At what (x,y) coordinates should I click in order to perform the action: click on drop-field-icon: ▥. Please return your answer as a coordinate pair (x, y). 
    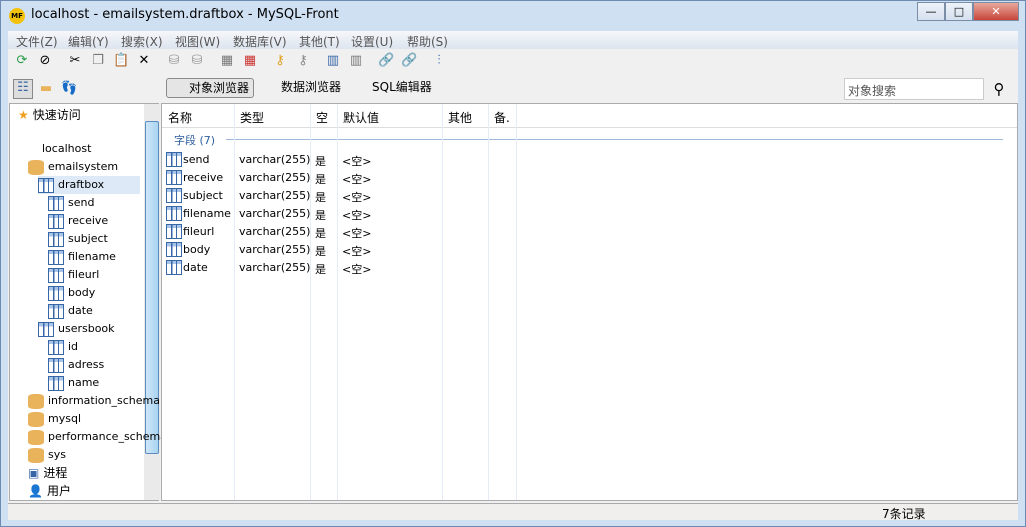
    Looking at the image, I should click on (356, 61).